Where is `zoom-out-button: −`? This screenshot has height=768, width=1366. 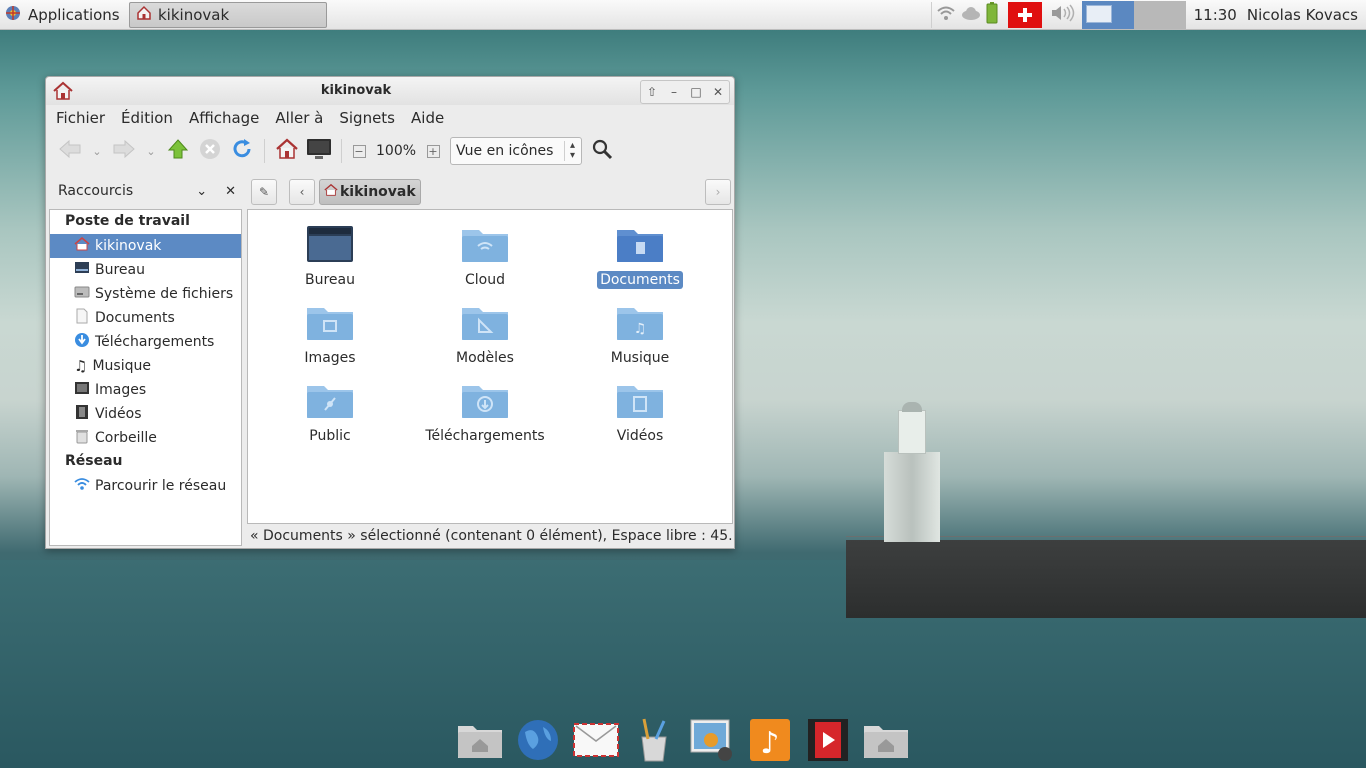 zoom-out-button: − is located at coordinates (359, 151).